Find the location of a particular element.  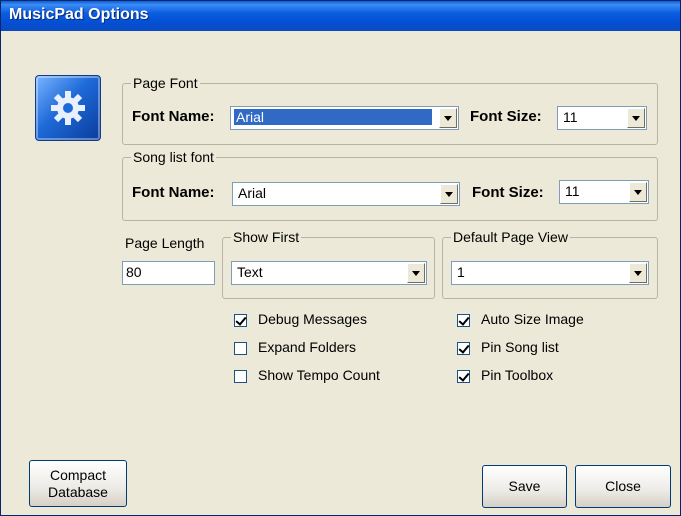

close-button-label: Close is located at coordinates (623, 486).